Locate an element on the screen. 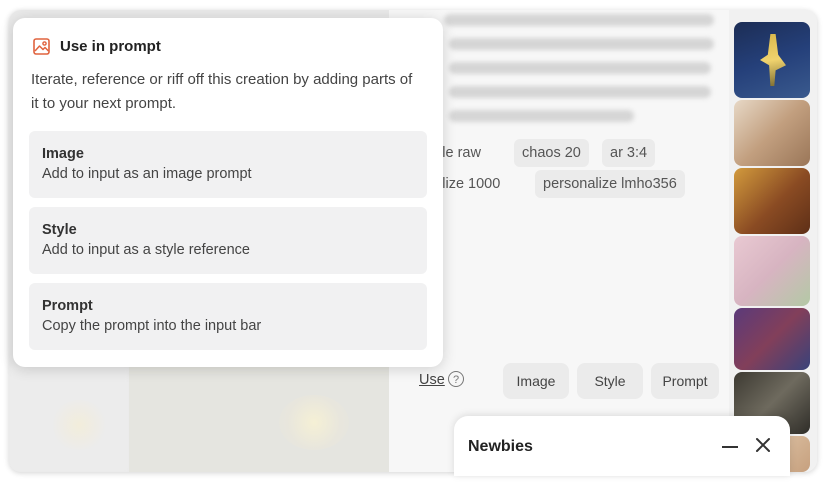 This screenshot has height=489, width=826. option-subtitle: Add to input as a style reference is located at coordinates (146, 250).